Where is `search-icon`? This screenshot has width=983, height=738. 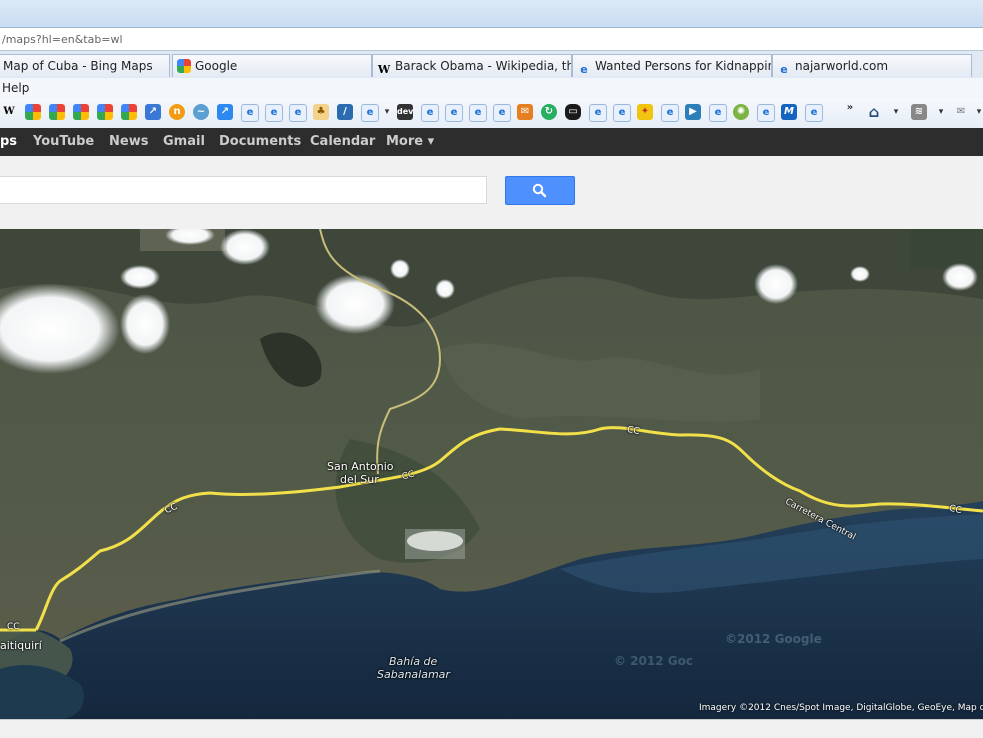
search-icon is located at coordinates (539, 190).